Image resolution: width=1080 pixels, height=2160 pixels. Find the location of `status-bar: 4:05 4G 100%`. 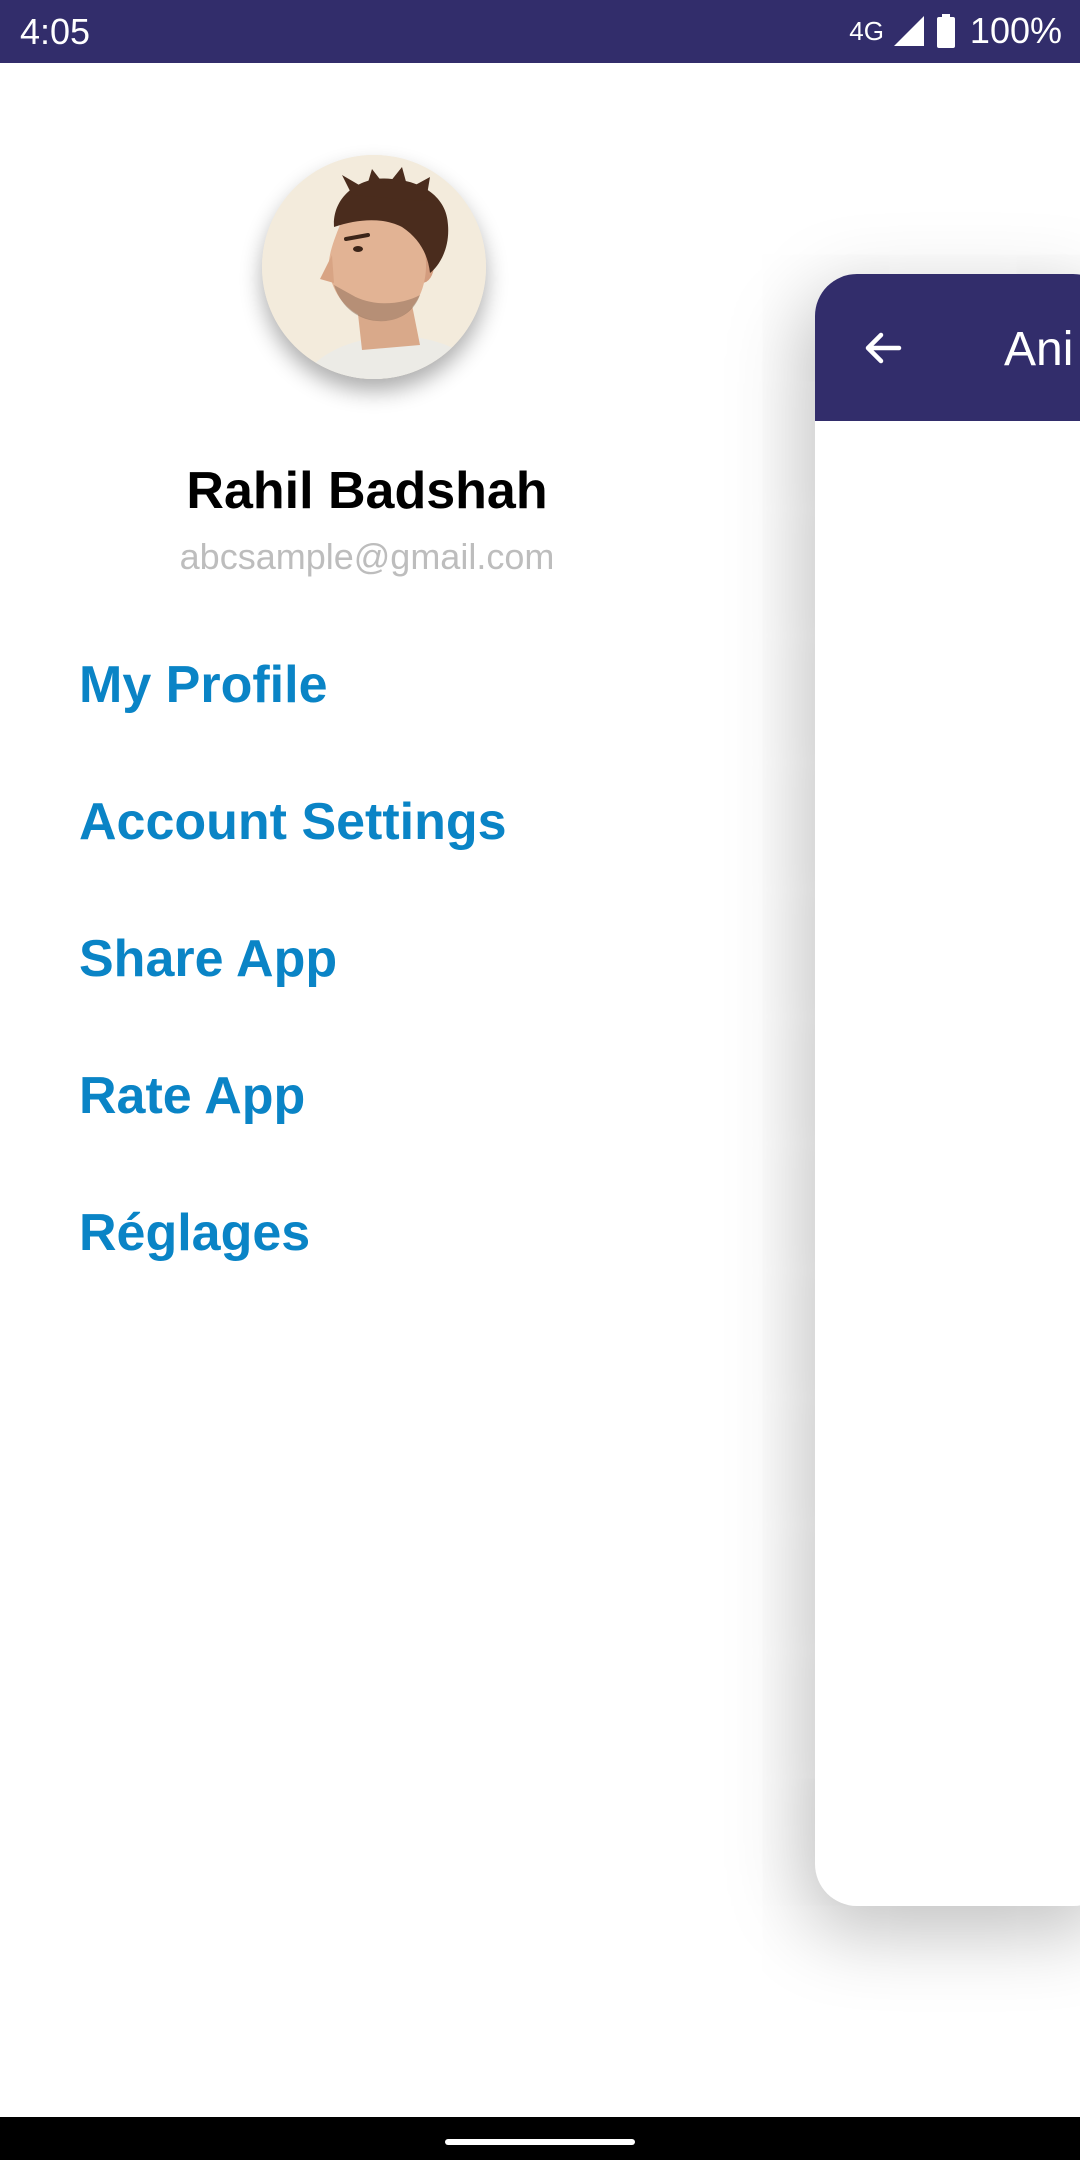

status-bar: 4:05 4G 100% is located at coordinates (540, 31).